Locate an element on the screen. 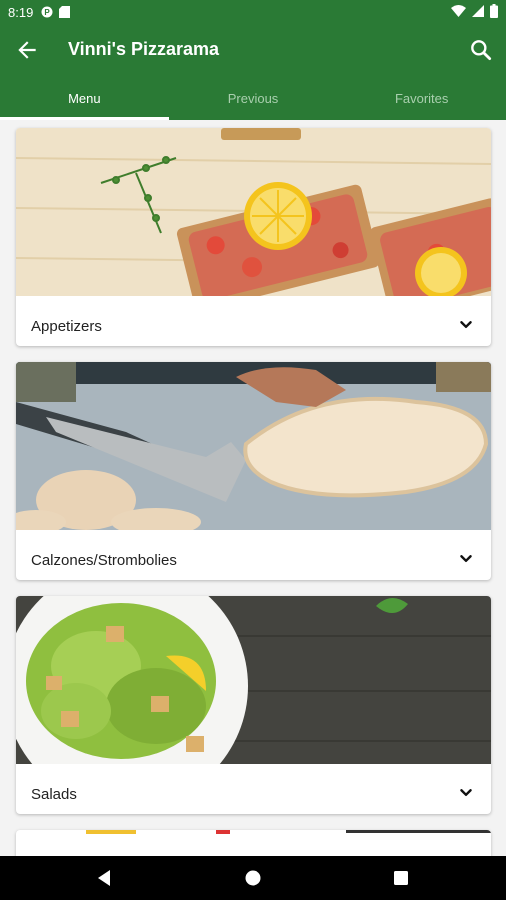  category-label: Appetizers is located at coordinates (66, 326).